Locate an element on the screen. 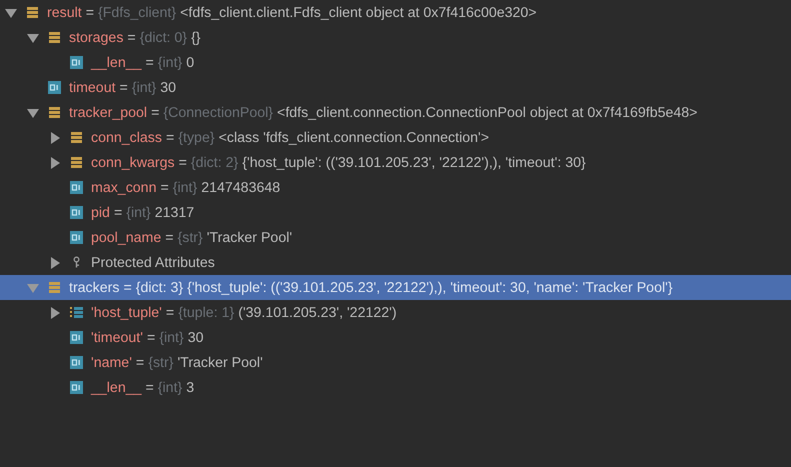 The image size is (791, 467). variable-name: timeout is located at coordinates (92, 88).